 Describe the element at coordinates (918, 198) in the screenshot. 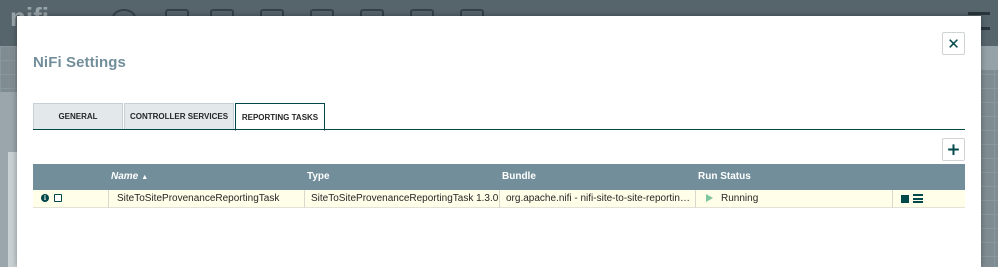

I see `view-state-icon` at that location.